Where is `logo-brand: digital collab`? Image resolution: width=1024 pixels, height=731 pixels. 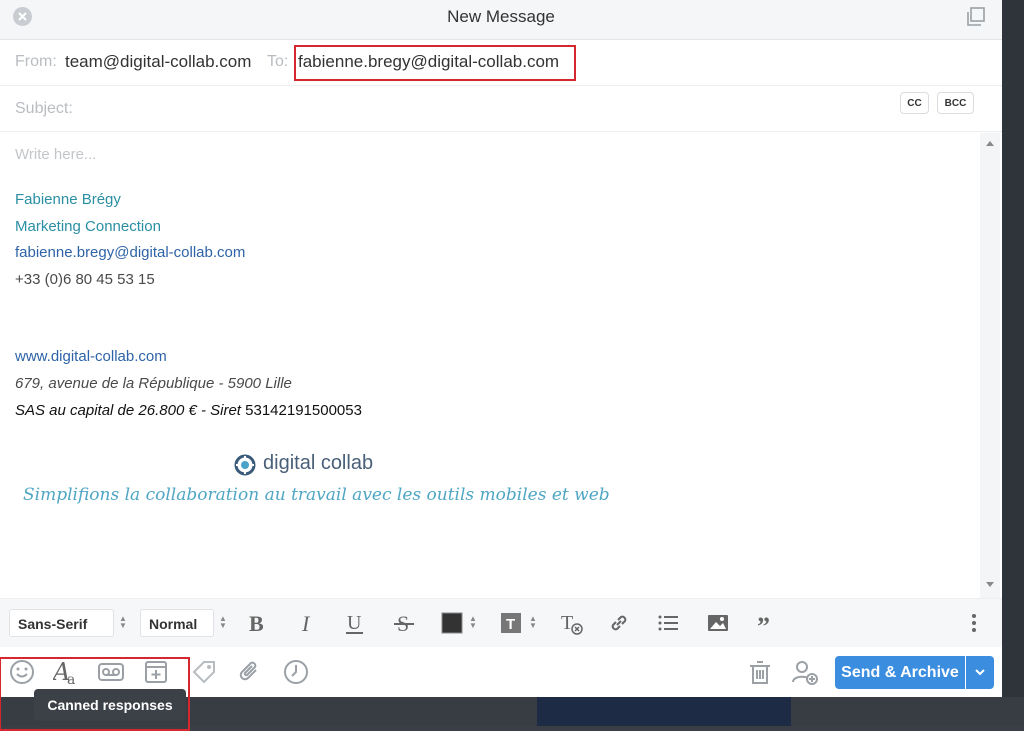 logo-brand: digital collab is located at coordinates (318, 463).